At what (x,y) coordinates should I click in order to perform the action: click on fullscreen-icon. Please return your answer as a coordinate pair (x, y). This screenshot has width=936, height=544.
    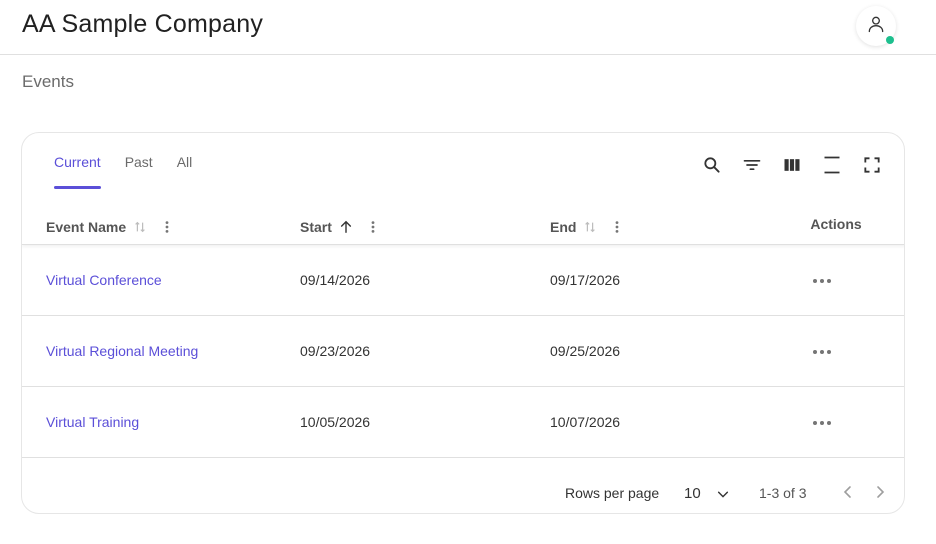
    Looking at the image, I should click on (872, 165).